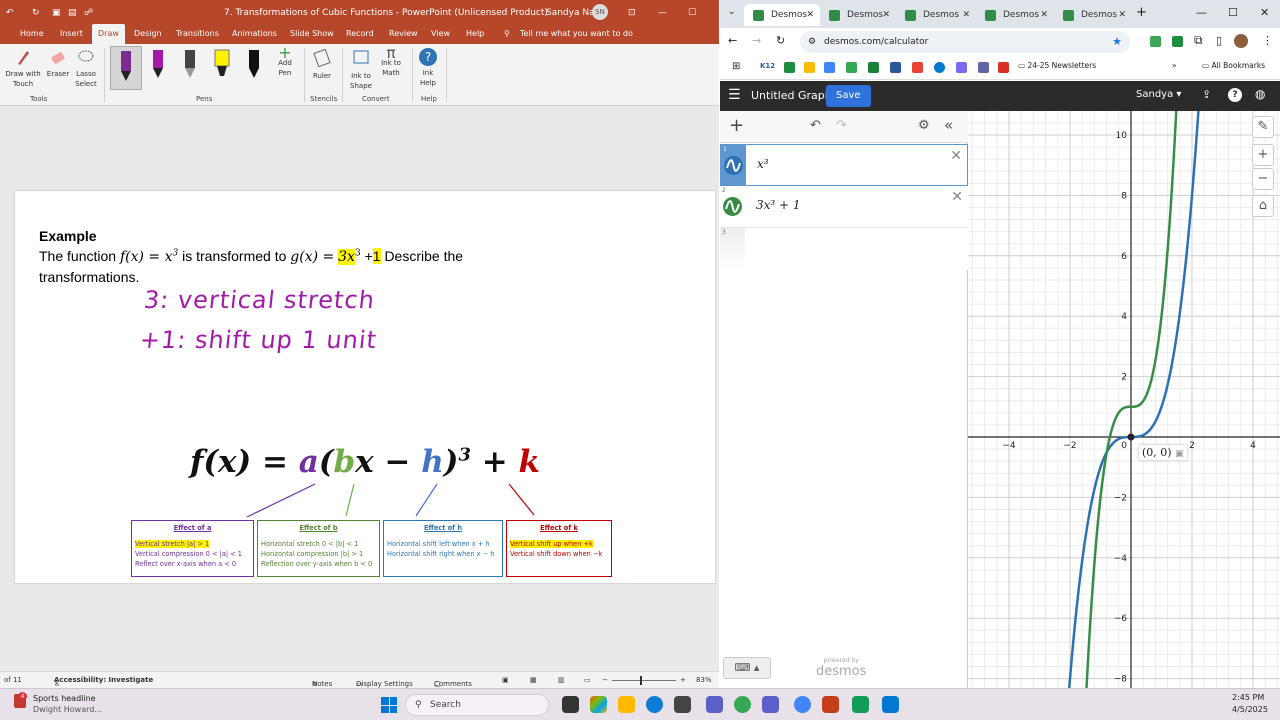 This screenshot has height=720, width=1280. Describe the element at coordinates (844, 207) in the screenshot. I see `expression-row-2: 2 3x³ + 1 ✕` at that location.